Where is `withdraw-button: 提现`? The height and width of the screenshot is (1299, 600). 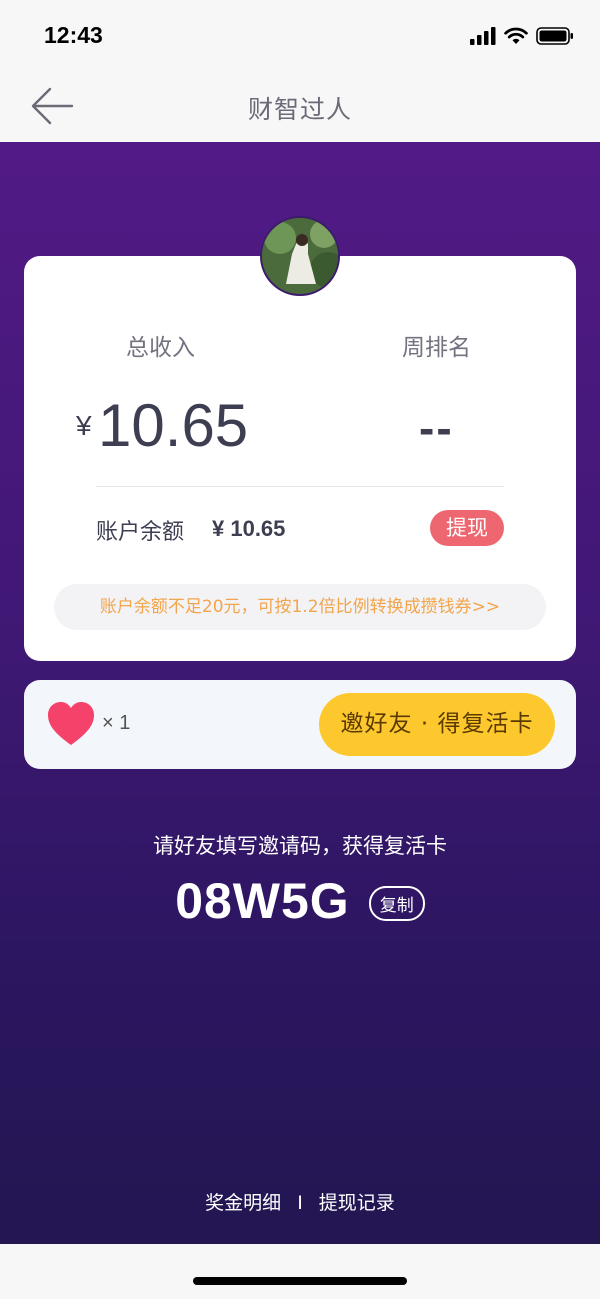 withdraw-button: 提现 is located at coordinates (467, 528).